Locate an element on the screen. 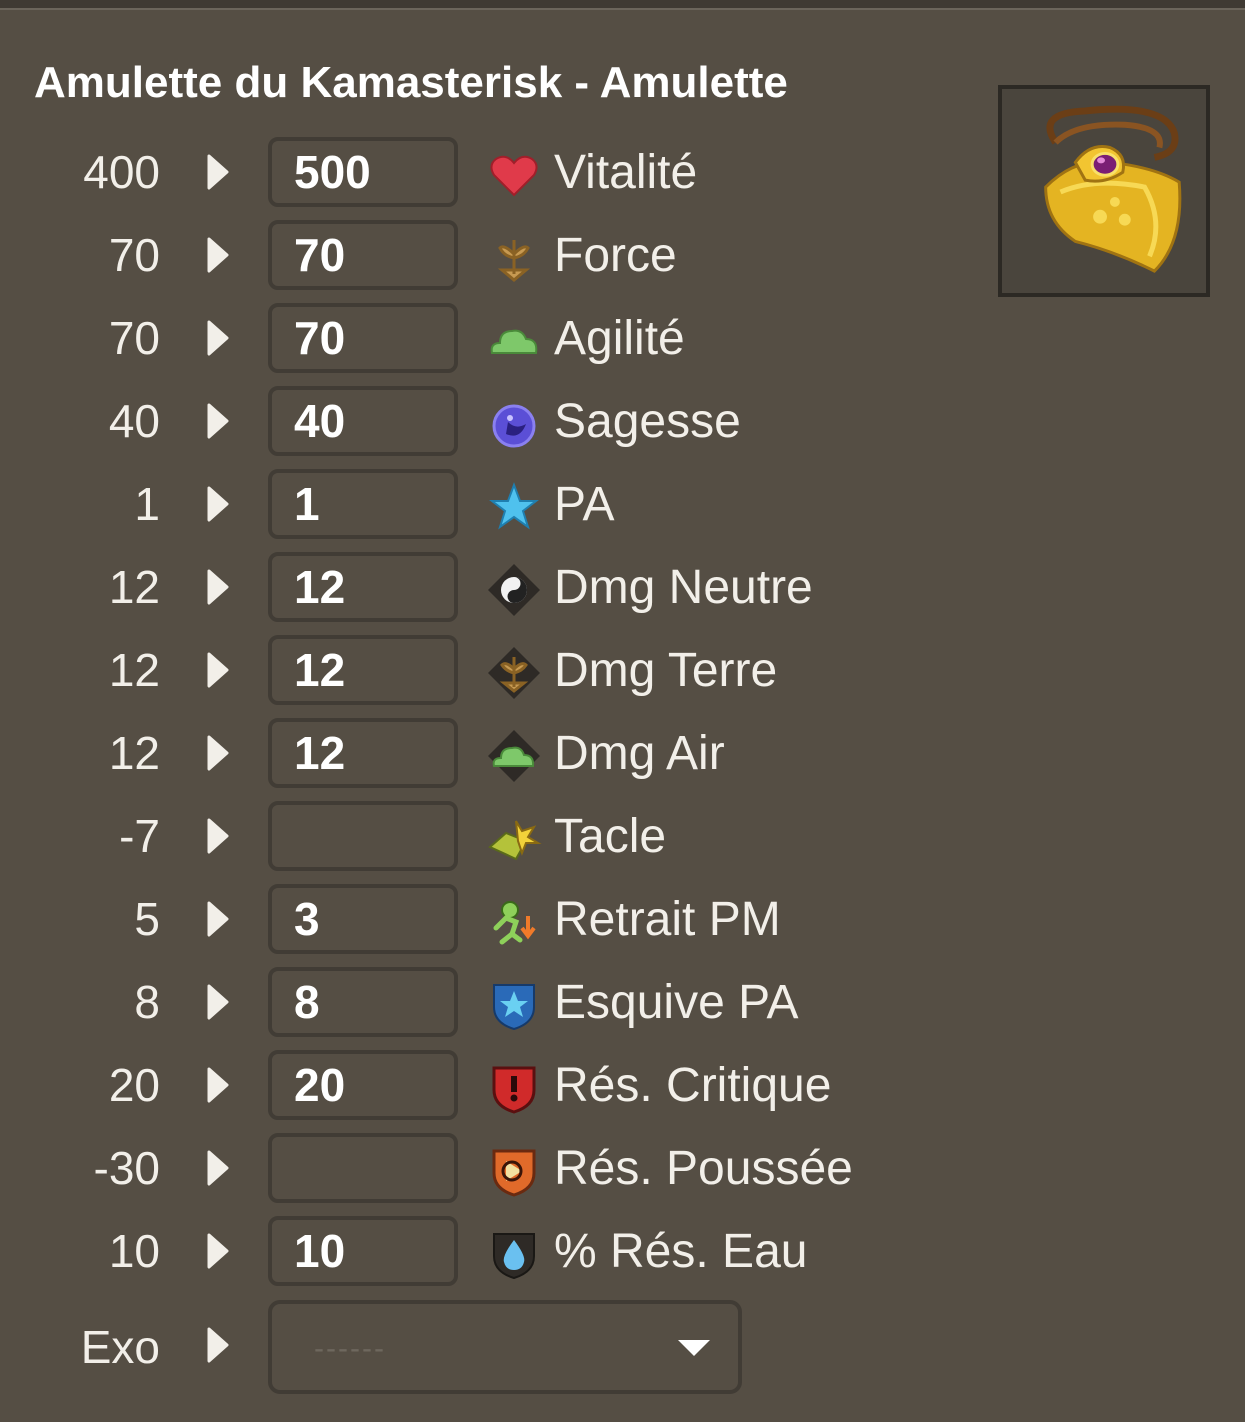 The width and height of the screenshot is (1245, 1422). stat-row-res-eau: 10 % Rés. Eau is located at coordinates (500, 1253).